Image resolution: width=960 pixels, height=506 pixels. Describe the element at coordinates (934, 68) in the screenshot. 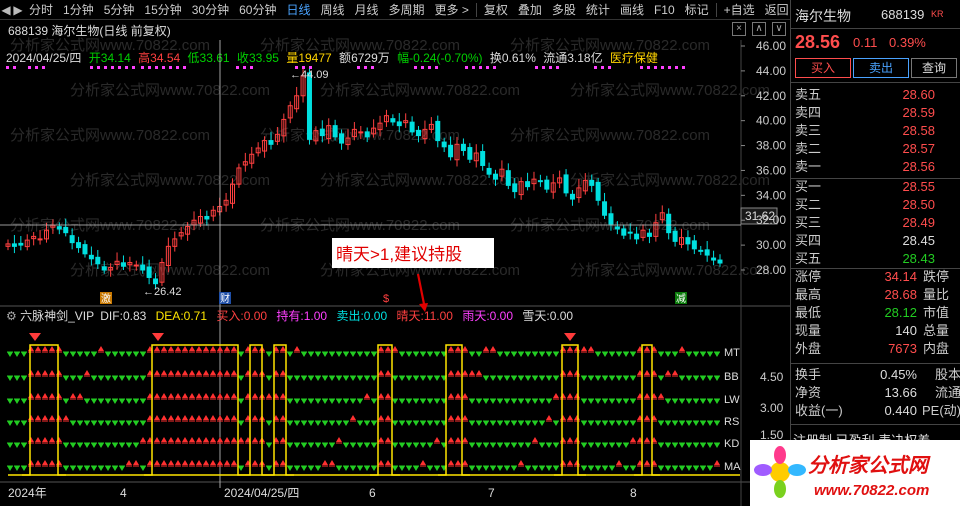

I see `query-button: 查询` at that location.